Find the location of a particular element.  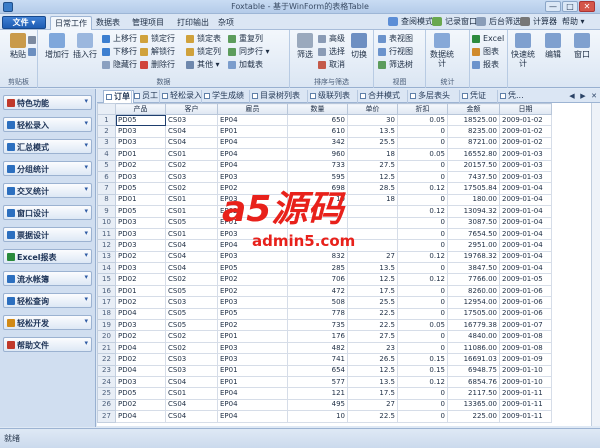

table-cell: PD05 is located at coordinates (140, 120).